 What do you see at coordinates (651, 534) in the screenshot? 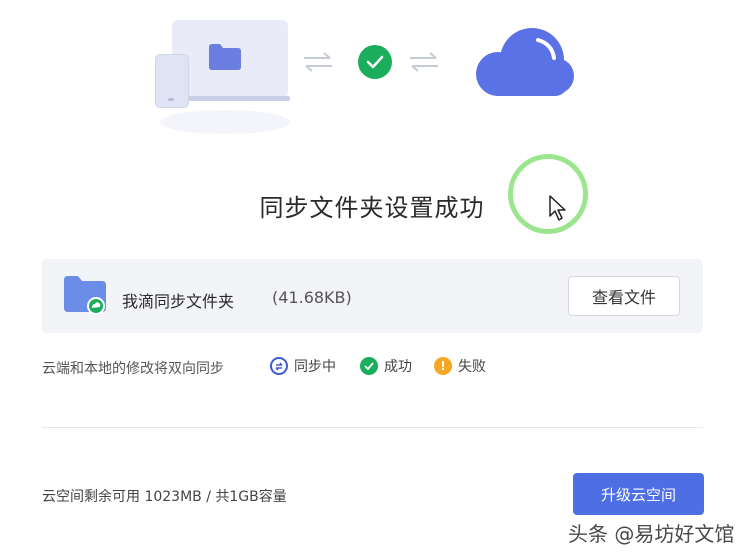
I see `watermark: 头条 @易坊好文馆` at bounding box center [651, 534].